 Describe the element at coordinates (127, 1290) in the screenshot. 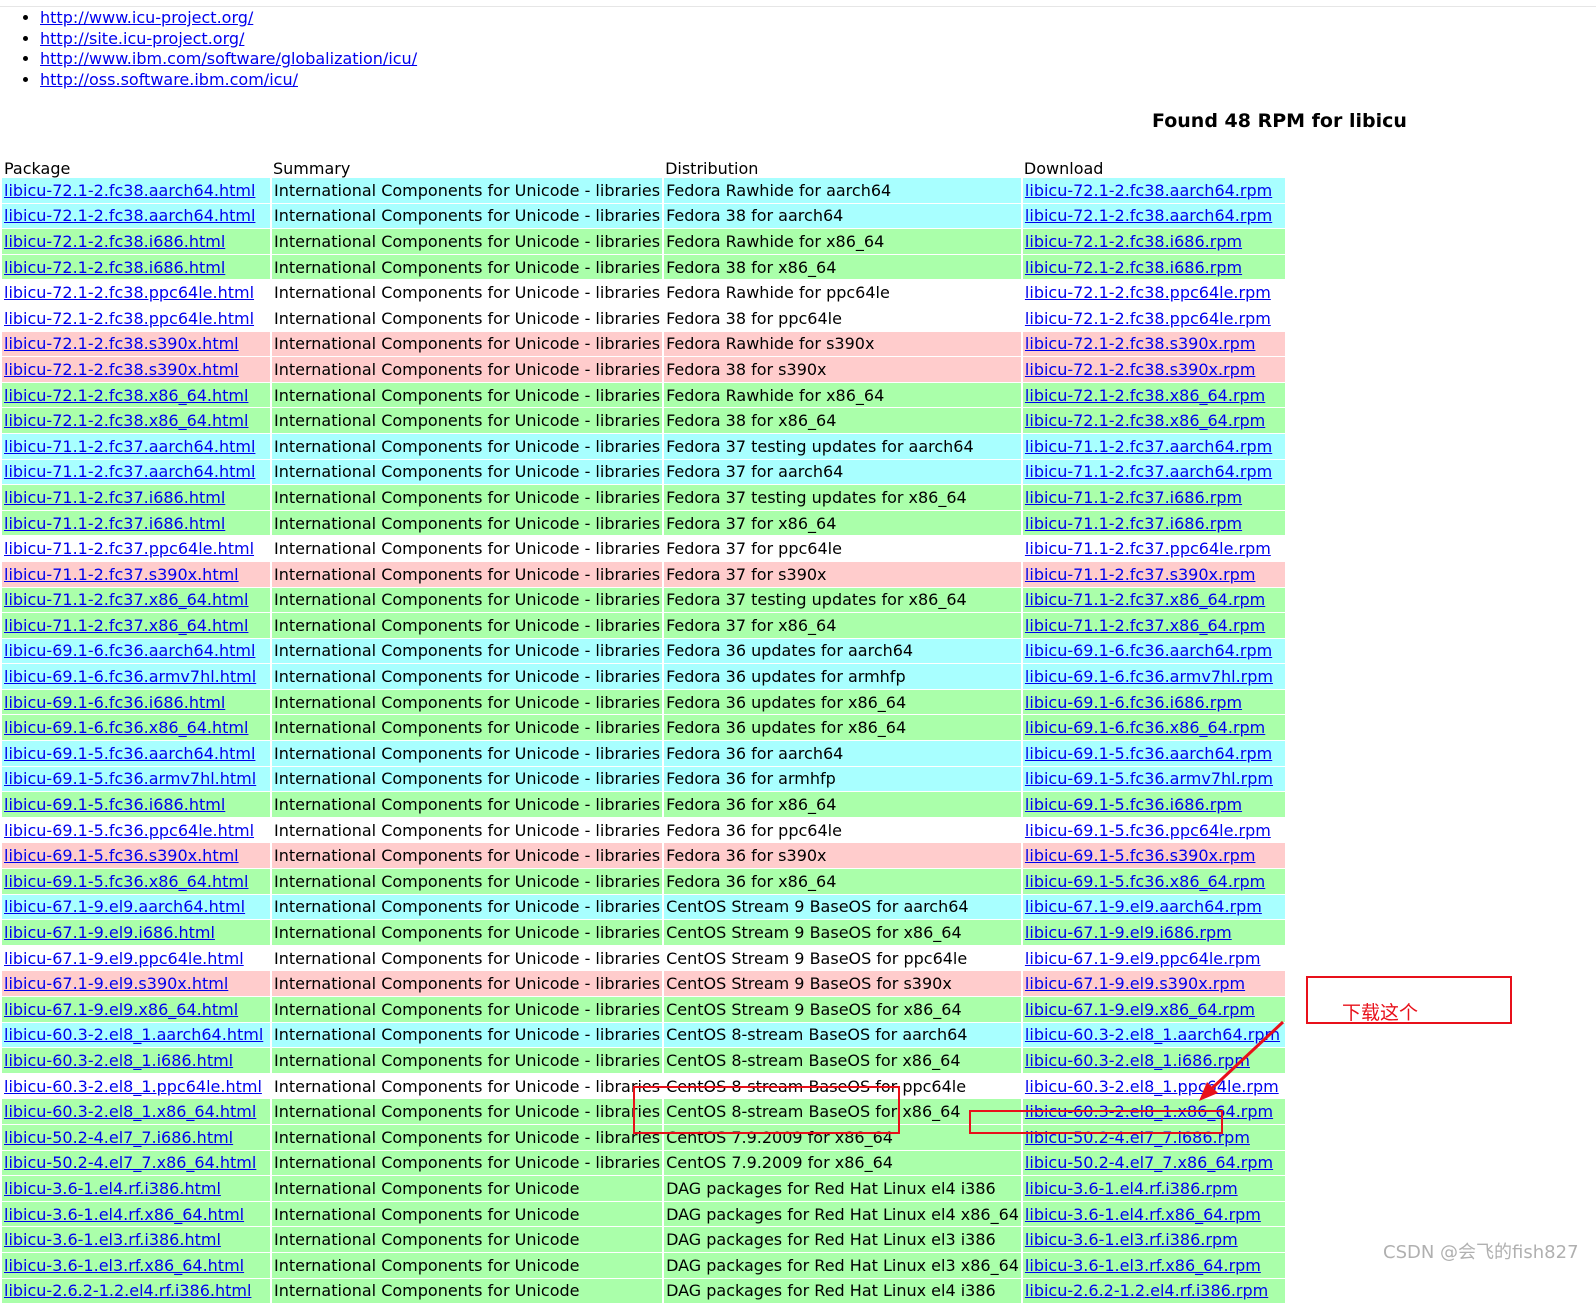

I see `package-link: libicu-2.6.2-1.2.el4.rf.i386.html` at that location.